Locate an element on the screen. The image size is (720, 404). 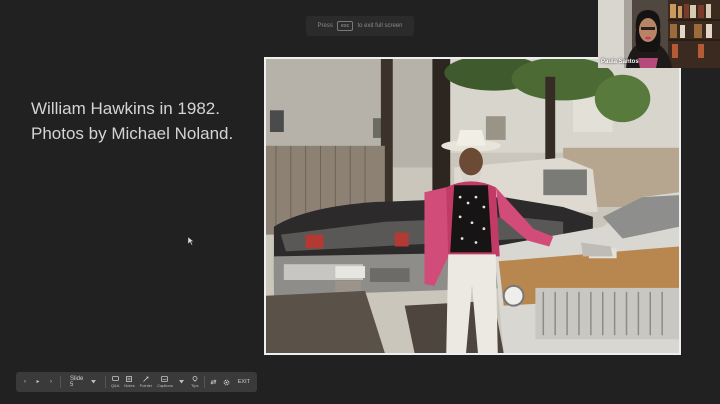
swap-screens-button is located at coordinates (214, 382).